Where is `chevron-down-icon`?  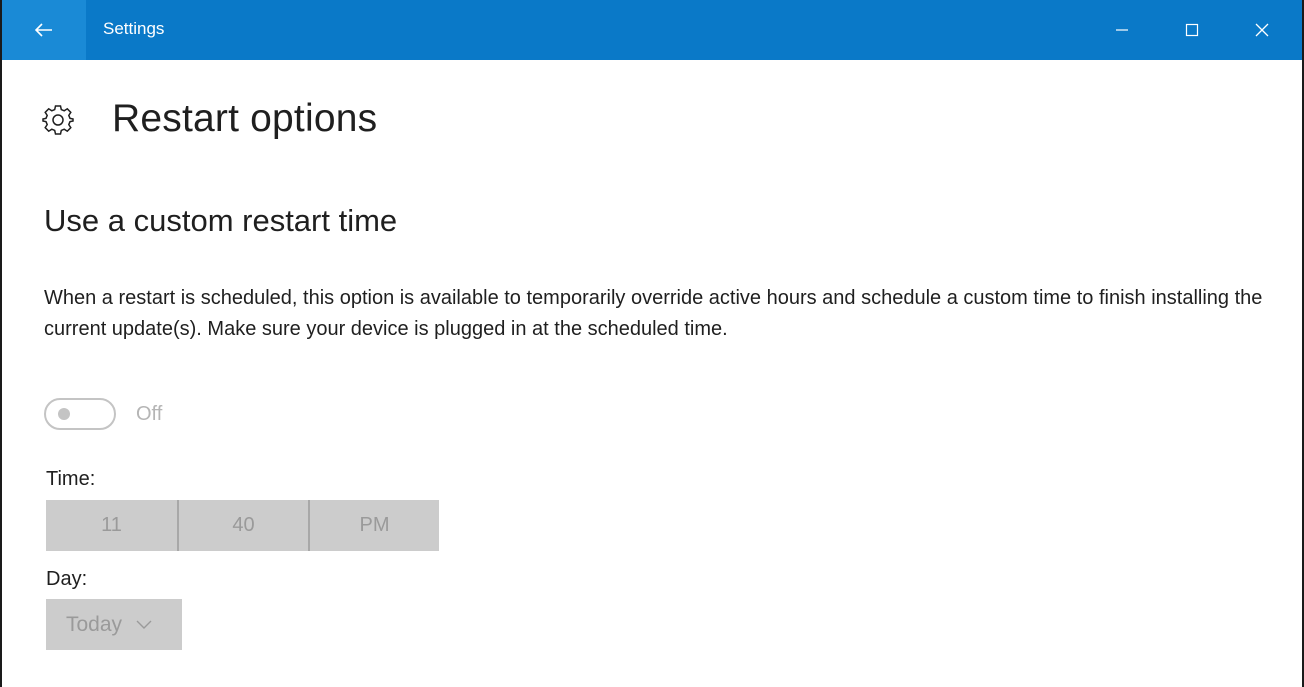 chevron-down-icon is located at coordinates (144, 624).